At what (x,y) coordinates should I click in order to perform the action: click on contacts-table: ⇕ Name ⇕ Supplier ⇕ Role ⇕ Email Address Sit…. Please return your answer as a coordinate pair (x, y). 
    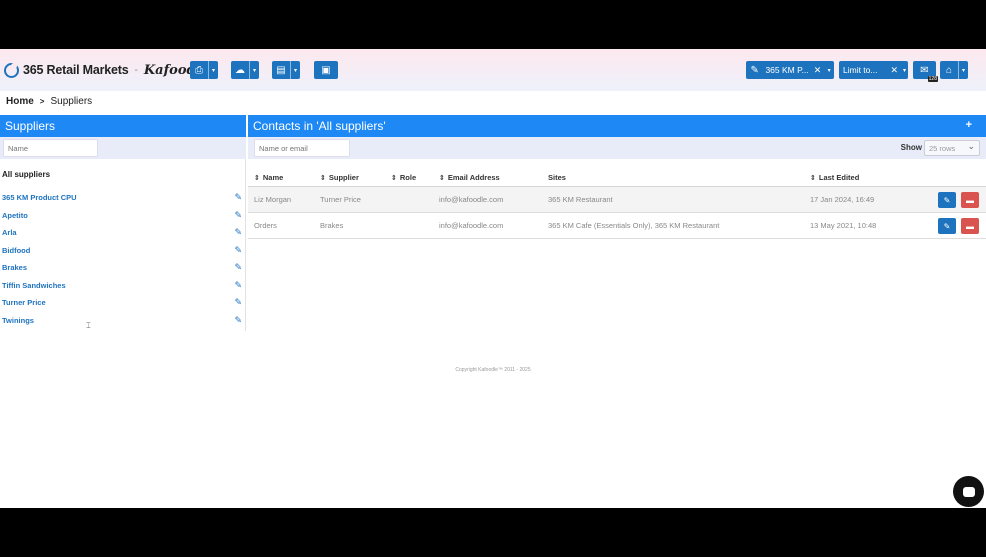
    Looking at the image, I should click on (617, 203).